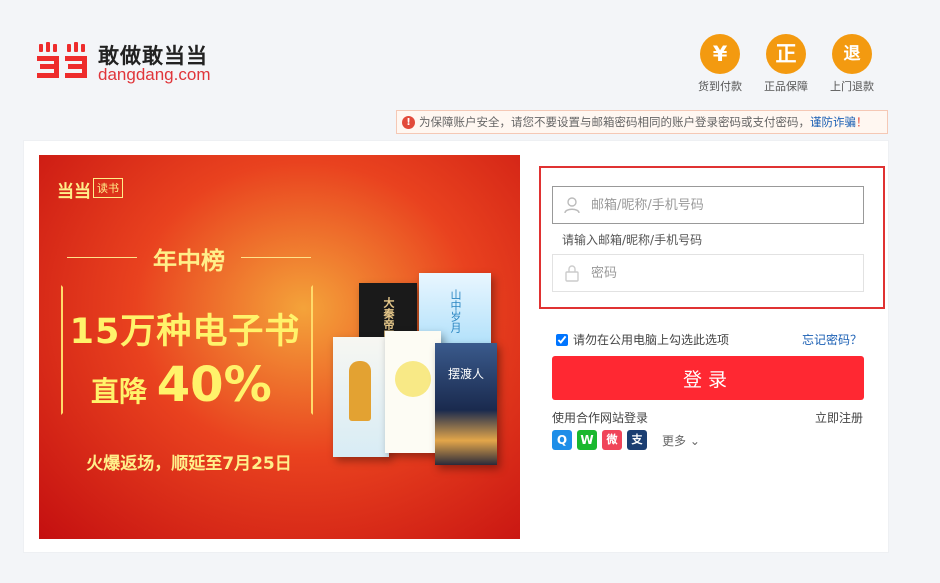  What do you see at coordinates (466, 404) in the screenshot?
I see `book-cover: 摆渡人` at bounding box center [466, 404].